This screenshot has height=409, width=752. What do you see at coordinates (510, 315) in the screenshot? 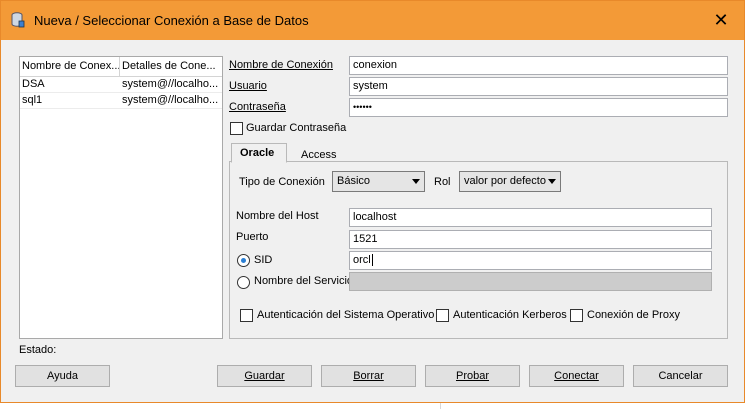
I see `kerberos-label: Autenticación Kerberos` at bounding box center [510, 315].